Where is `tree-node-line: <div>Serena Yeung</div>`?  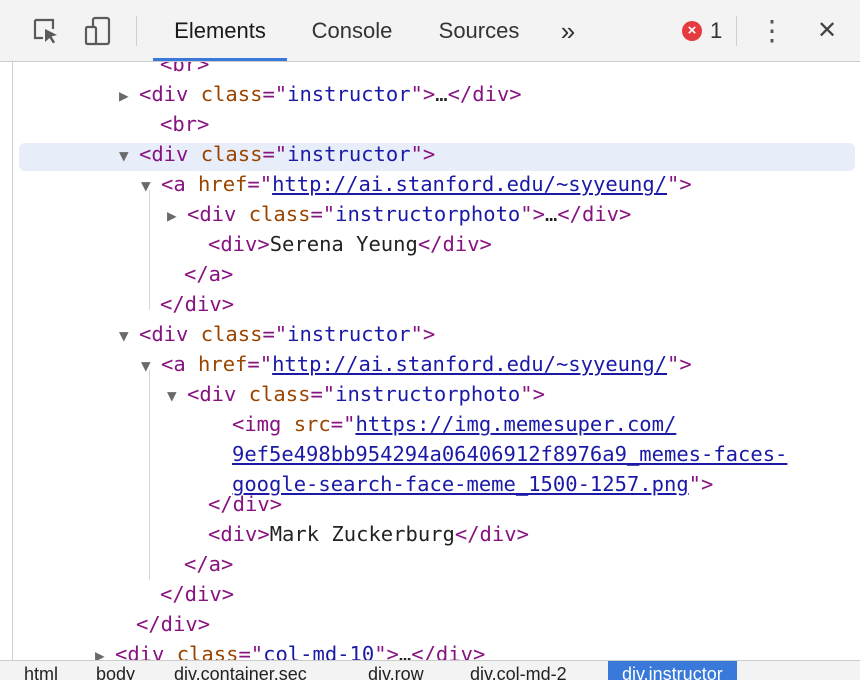 tree-node-line: <div>Serena Yeung</div> is located at coordinates (350, 244).